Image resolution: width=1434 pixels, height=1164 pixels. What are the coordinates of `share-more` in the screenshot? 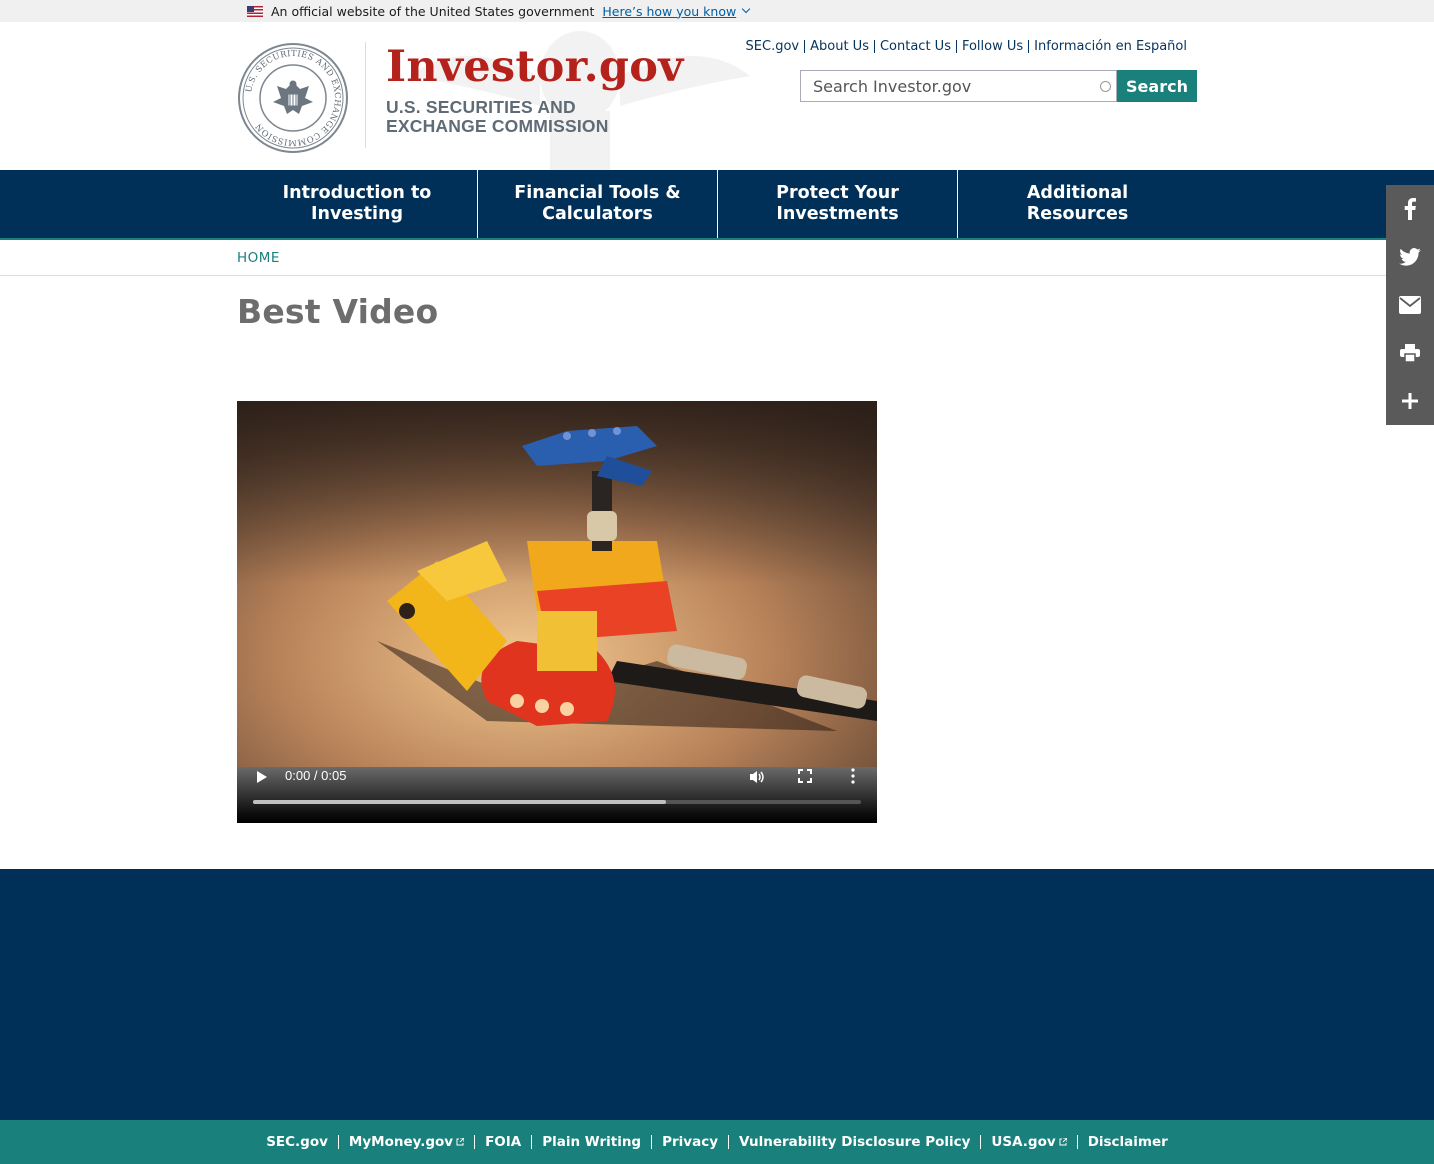 It's located at (1410, 401).